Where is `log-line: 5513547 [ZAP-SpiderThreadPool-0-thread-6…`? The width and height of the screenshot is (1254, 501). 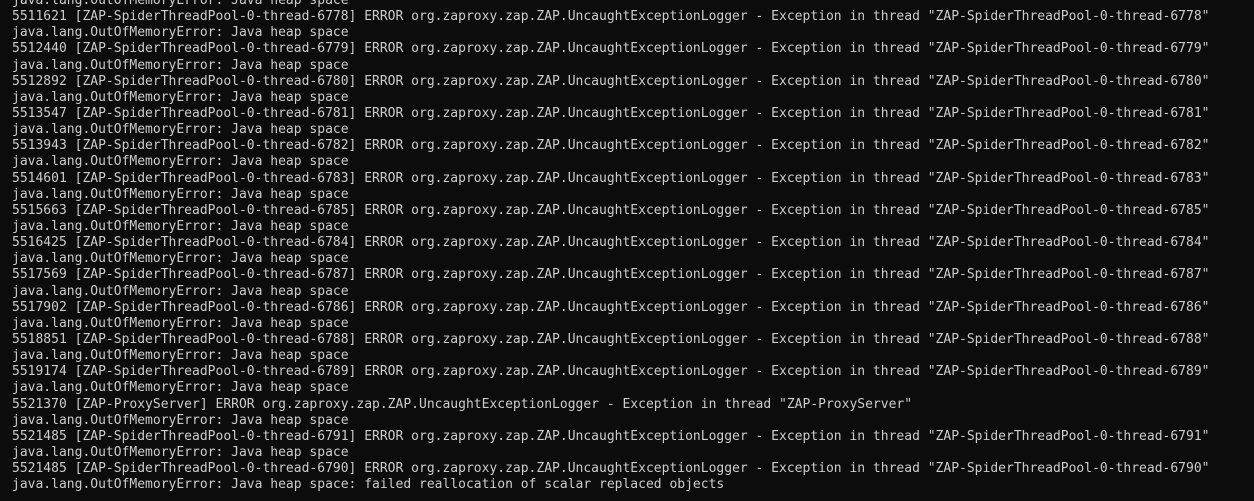
log-line: 5513547 [ZAP-SpiderThreadPool-0-thread-6… is located at coordinates (611, 113).